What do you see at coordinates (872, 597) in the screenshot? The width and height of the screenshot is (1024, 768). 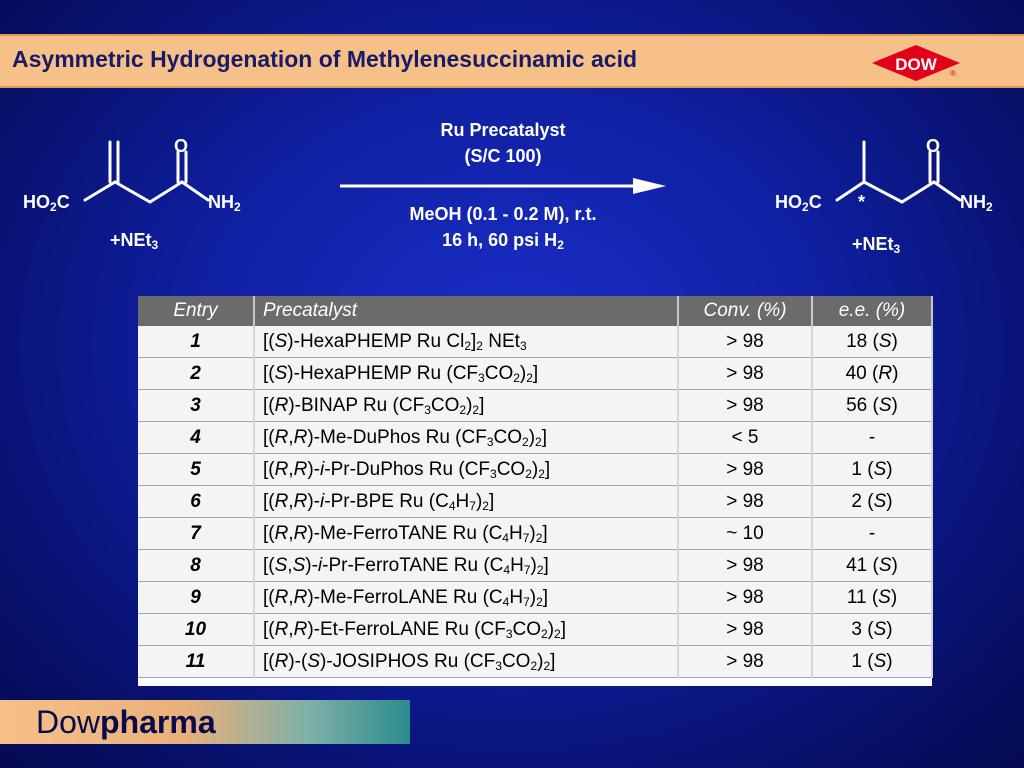 I see `ee-cell: 11 (S)` at bounding box center [872, 597].